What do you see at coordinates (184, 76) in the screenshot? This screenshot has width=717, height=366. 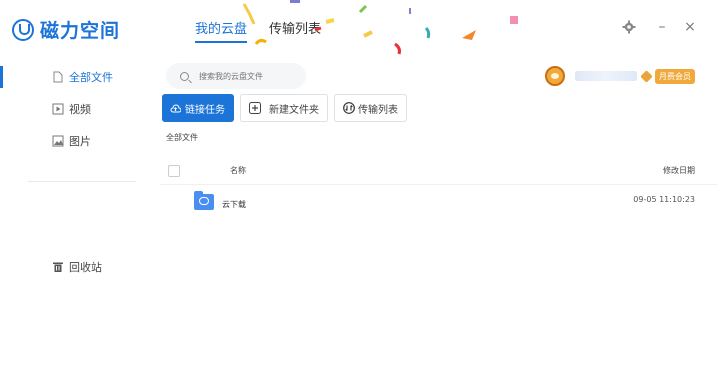 I see `search-icon` at bounding box center [184, 76].